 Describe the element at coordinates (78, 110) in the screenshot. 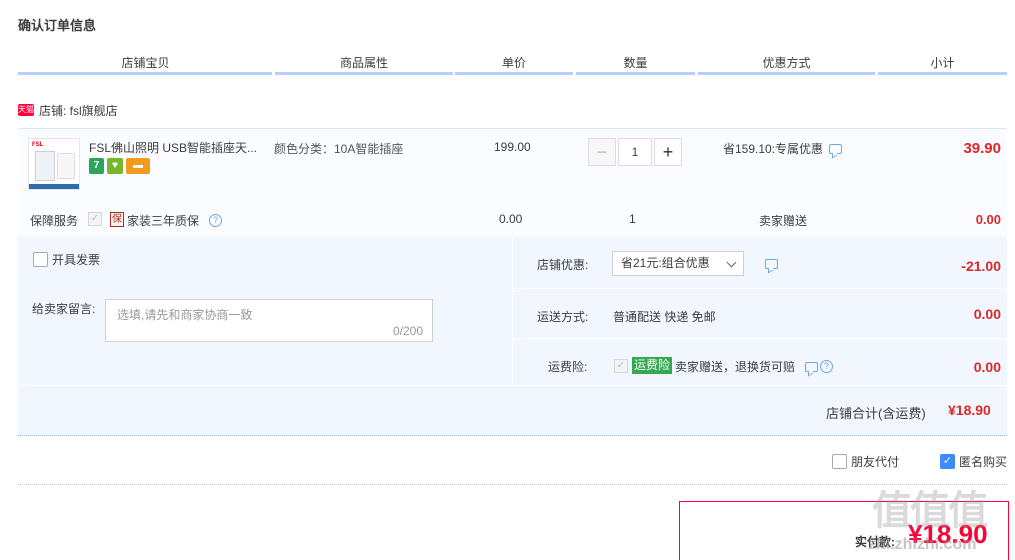

I see `shop-name: 店铺: fsl旗舰店` at that location.